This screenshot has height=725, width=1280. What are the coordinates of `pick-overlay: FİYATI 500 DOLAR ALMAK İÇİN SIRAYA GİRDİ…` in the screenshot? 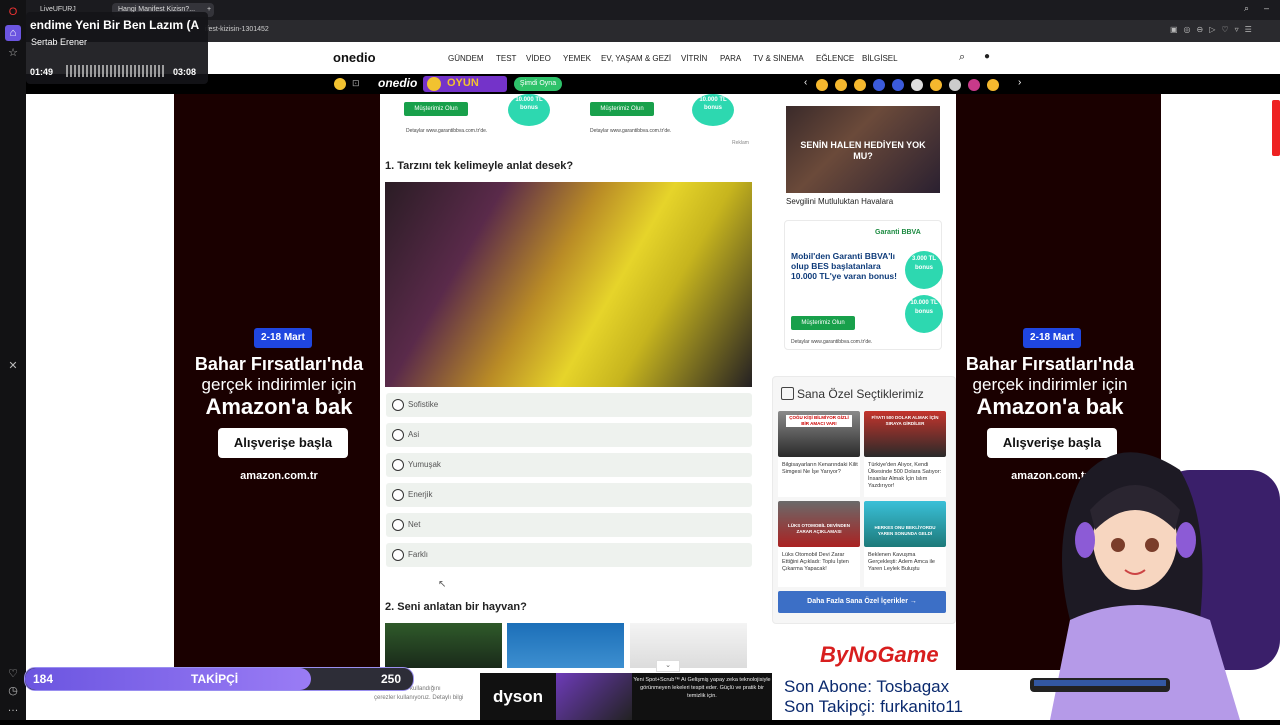 It's located at (905, 420).